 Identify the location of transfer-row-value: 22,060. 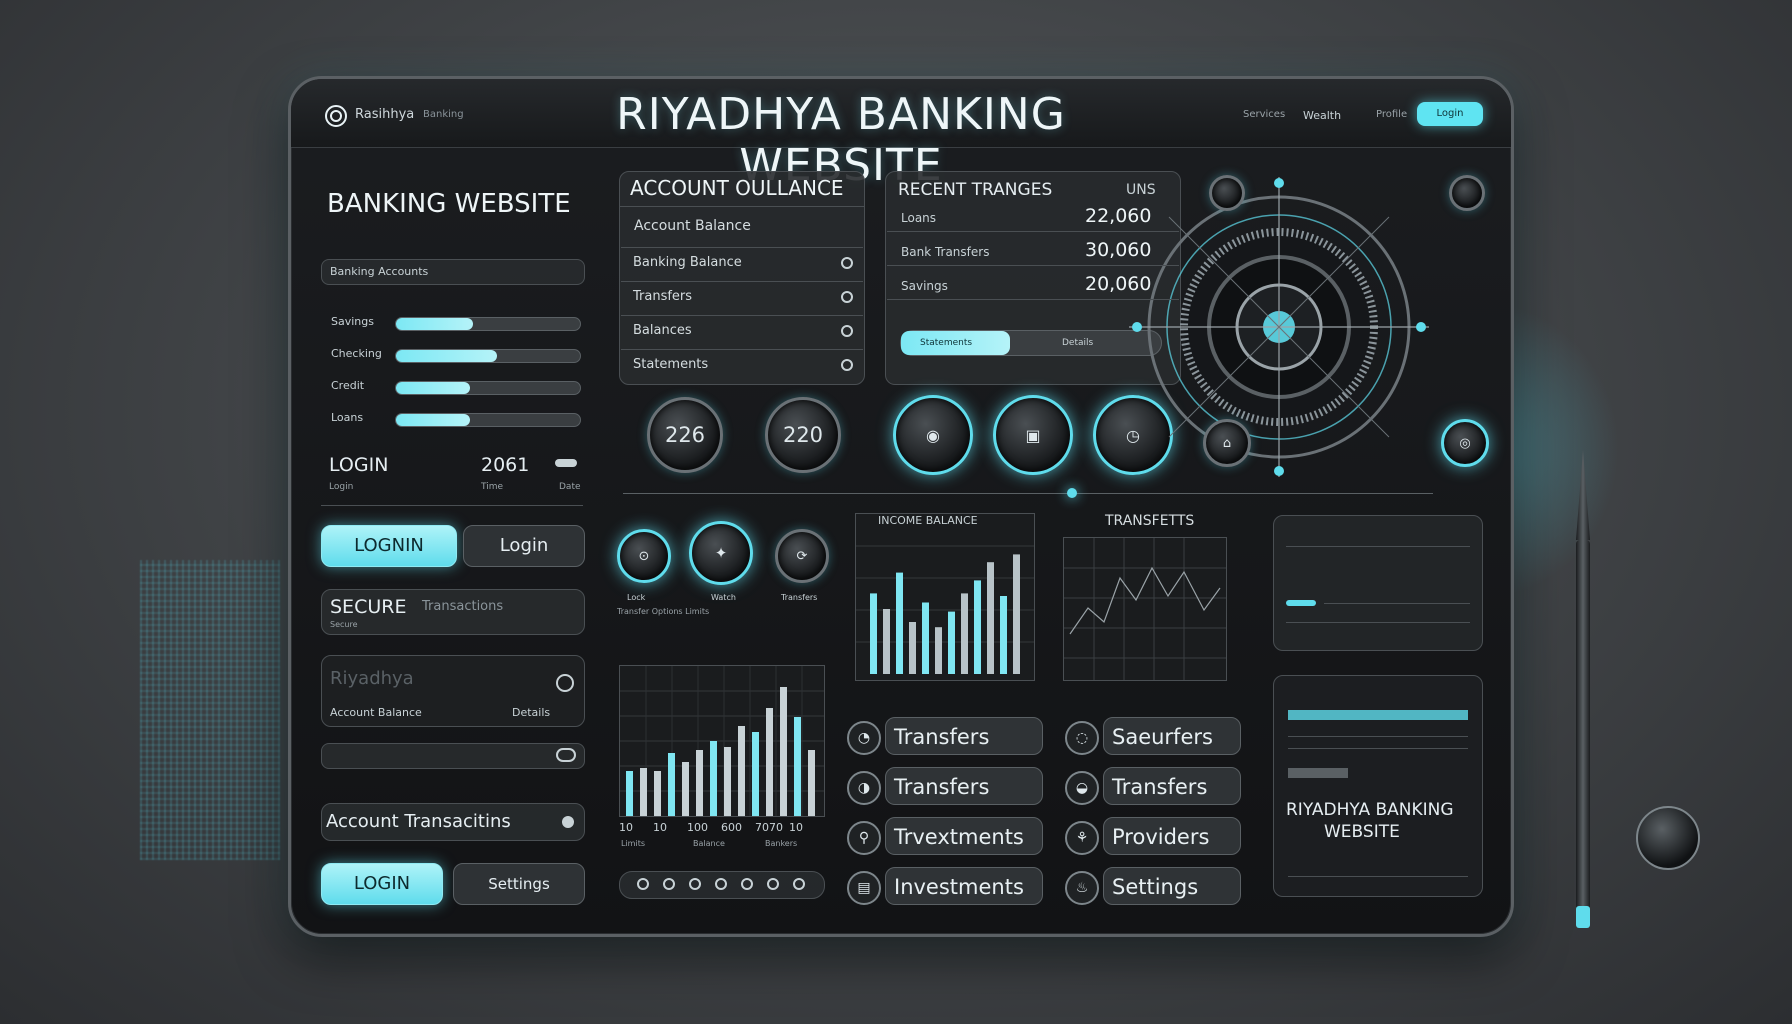
(1118, 216).